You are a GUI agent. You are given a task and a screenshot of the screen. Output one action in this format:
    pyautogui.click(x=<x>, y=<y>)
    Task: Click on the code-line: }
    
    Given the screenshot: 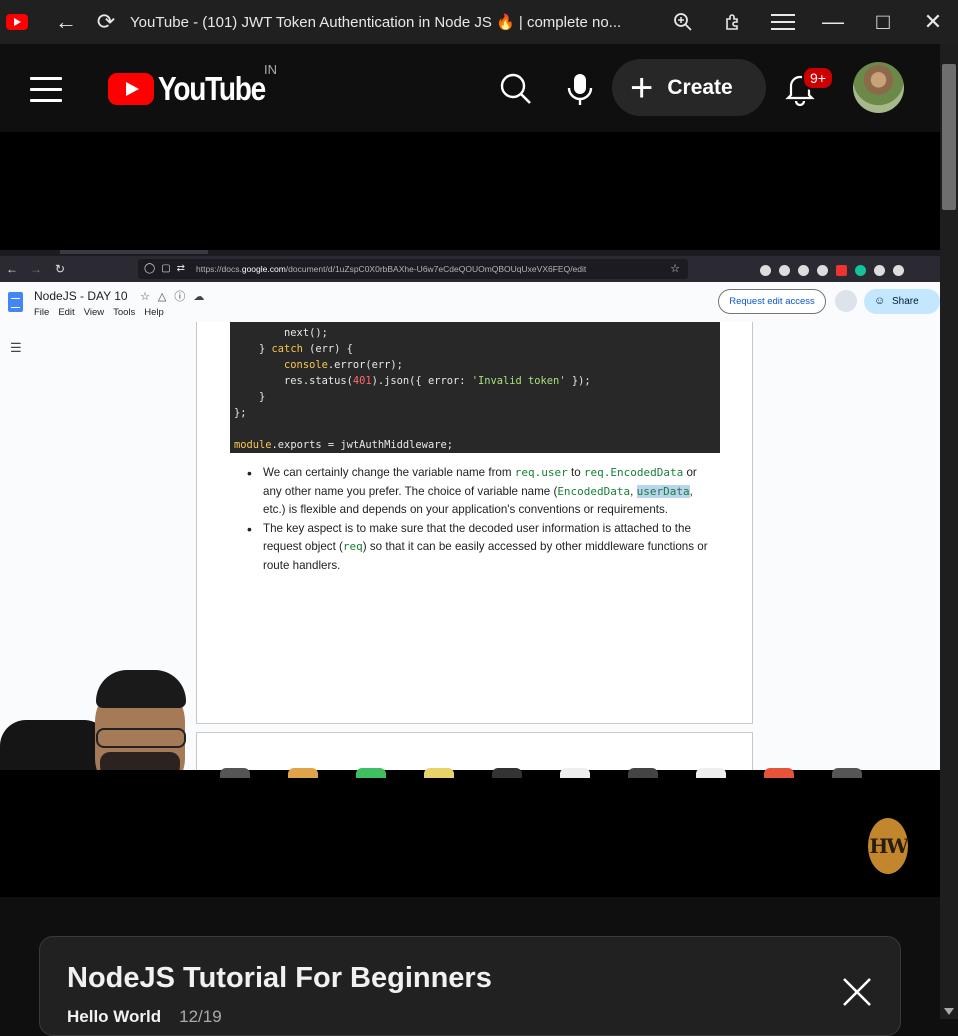 What is the action you would take?
    pyautogui.click(x=250, y=397)
    